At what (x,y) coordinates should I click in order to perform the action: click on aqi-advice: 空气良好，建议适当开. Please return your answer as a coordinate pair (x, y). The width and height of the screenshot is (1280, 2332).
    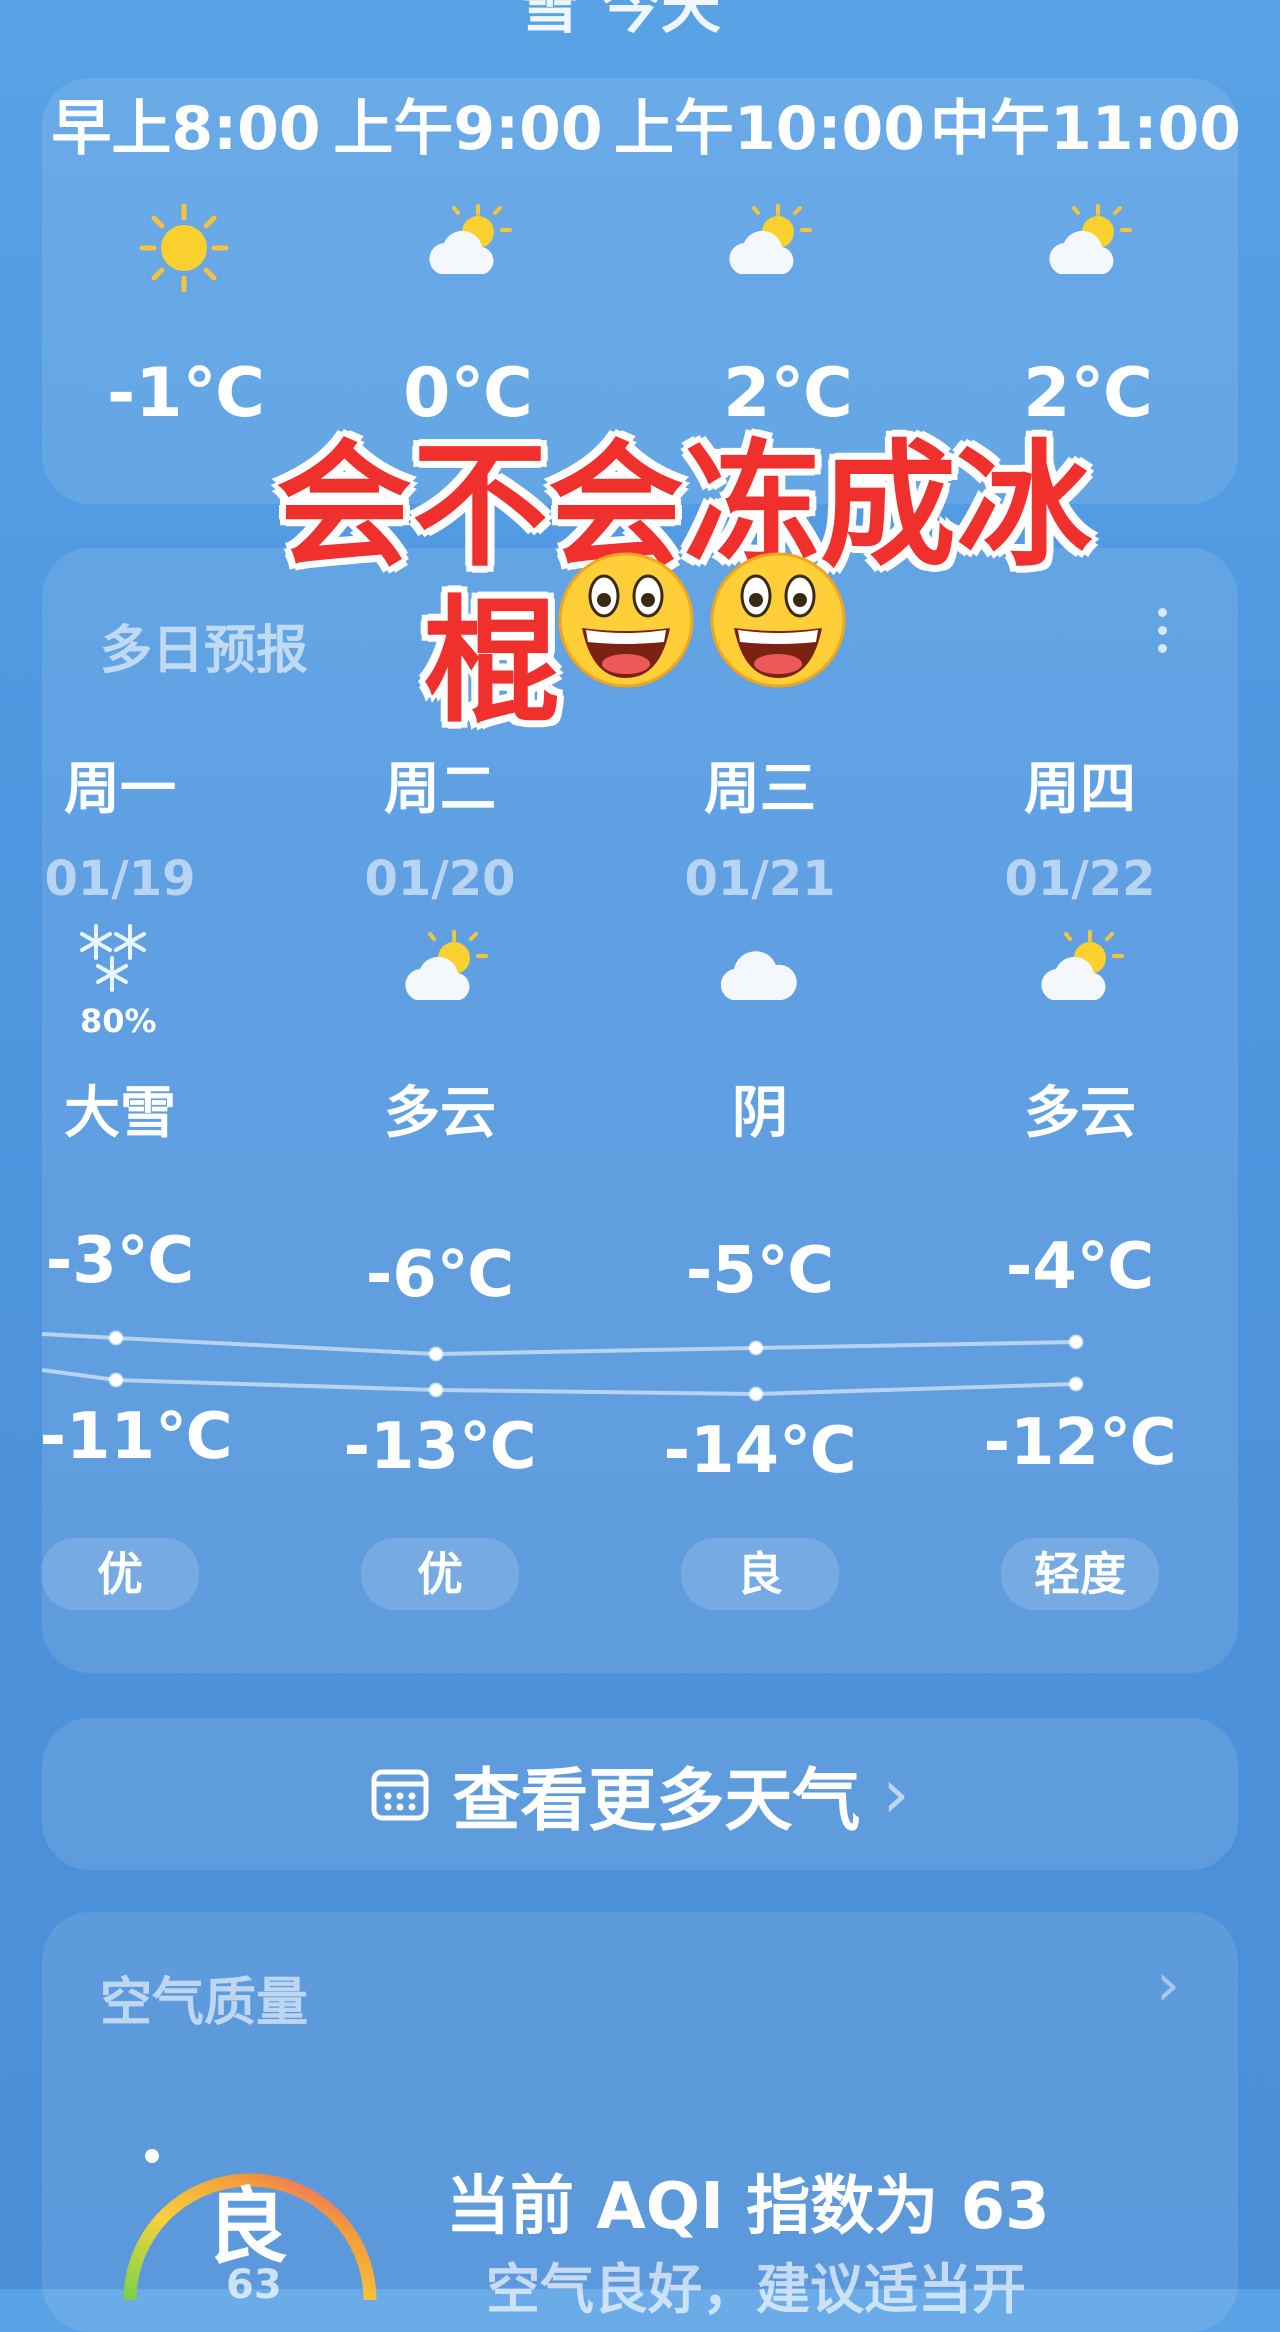
    Looking at the image, I should click on (756, 2289).